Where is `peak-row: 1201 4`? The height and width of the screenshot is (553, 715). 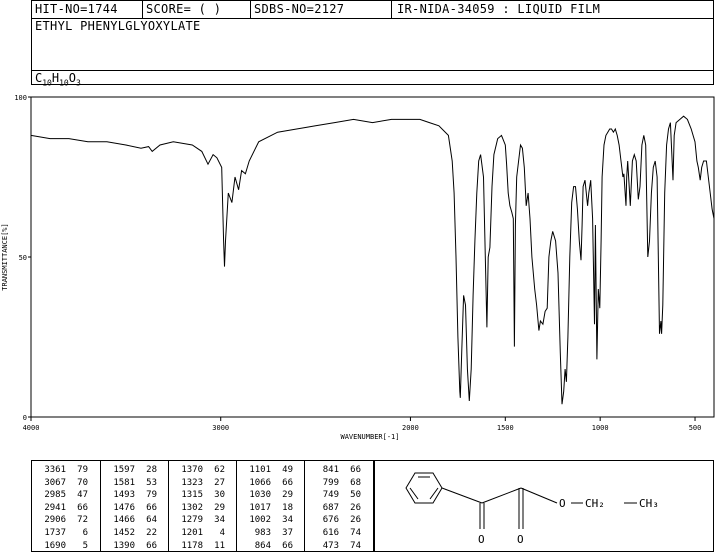 peak-row: 1201 4 is located at coordinates (197, 533).